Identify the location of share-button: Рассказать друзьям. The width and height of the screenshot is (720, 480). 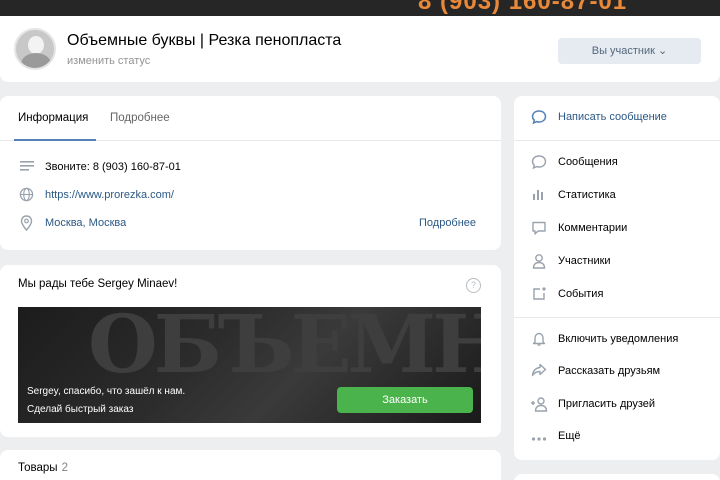
(625, 372).